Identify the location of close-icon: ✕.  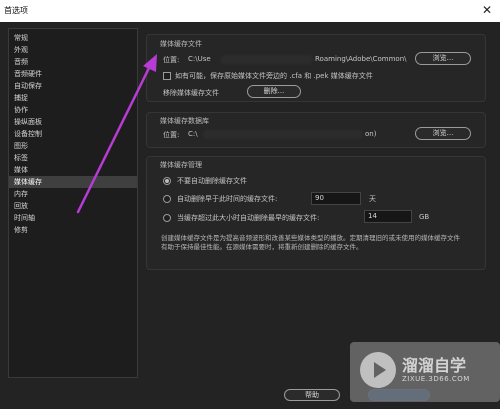
(487, 10).